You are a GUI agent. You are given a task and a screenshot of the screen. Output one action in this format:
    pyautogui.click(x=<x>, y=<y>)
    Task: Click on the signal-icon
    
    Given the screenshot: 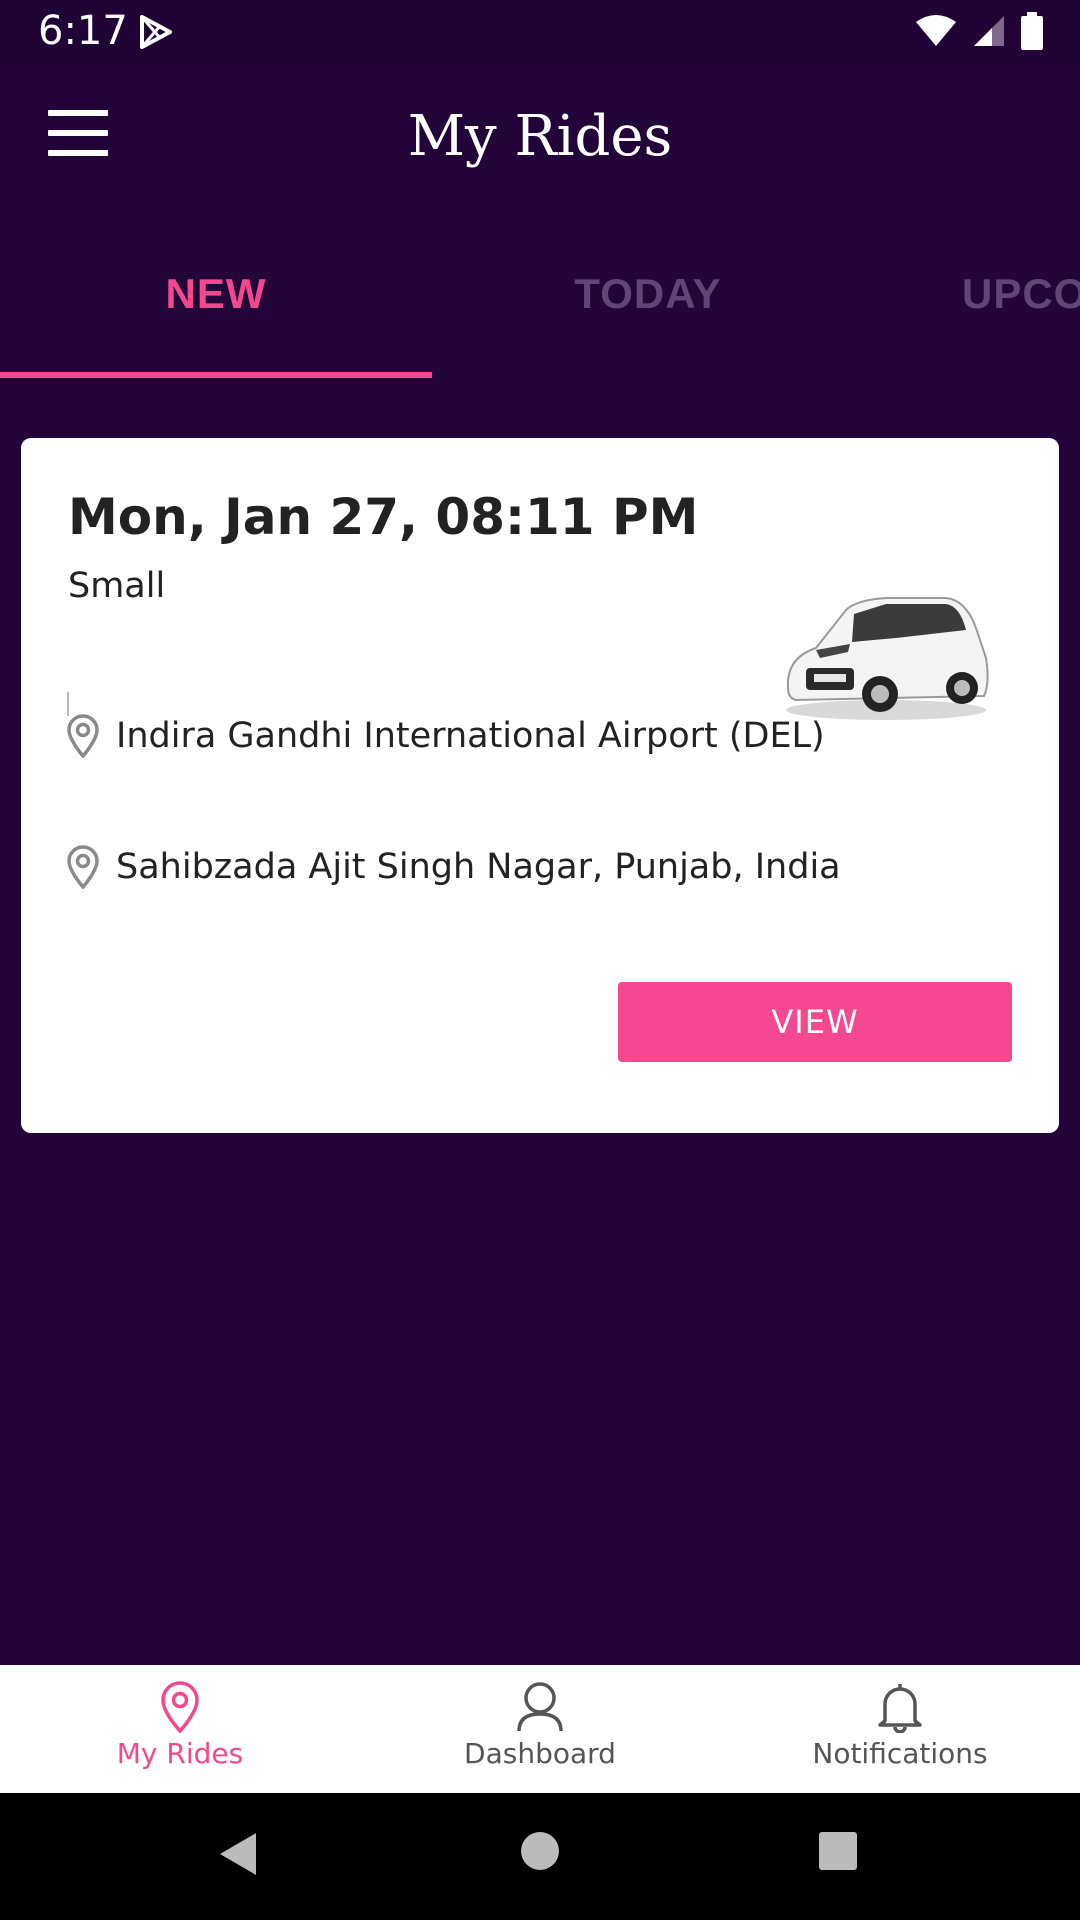 What is the action you would take?
    pyautogui.click(x=989, y=33)
    